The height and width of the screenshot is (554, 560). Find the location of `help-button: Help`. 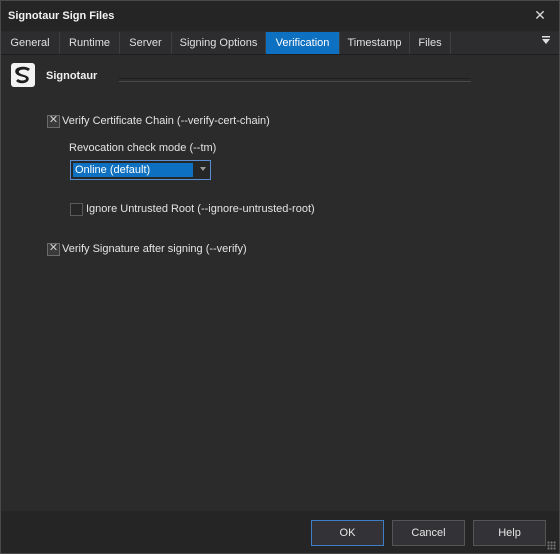

help-button: Help is located at coordinates (509, 533).